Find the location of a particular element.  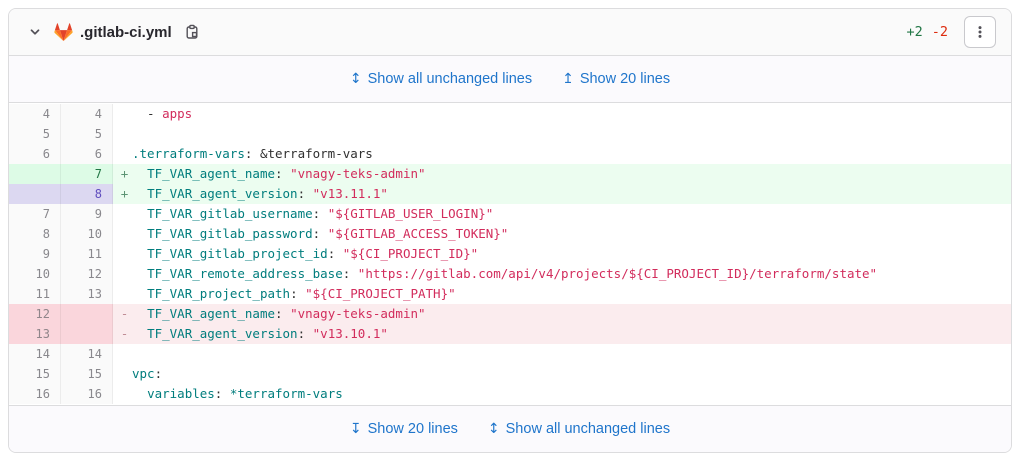

diff-row: 8 + TF_VAR_agent_version: "v13.11.1" is located at coordinates (510, 194).